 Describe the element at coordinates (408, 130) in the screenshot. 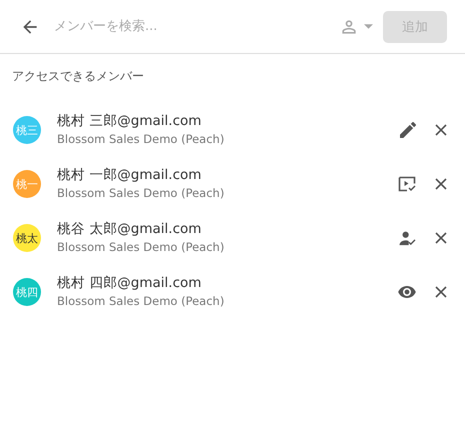

I see `pencil-icon` at that location.